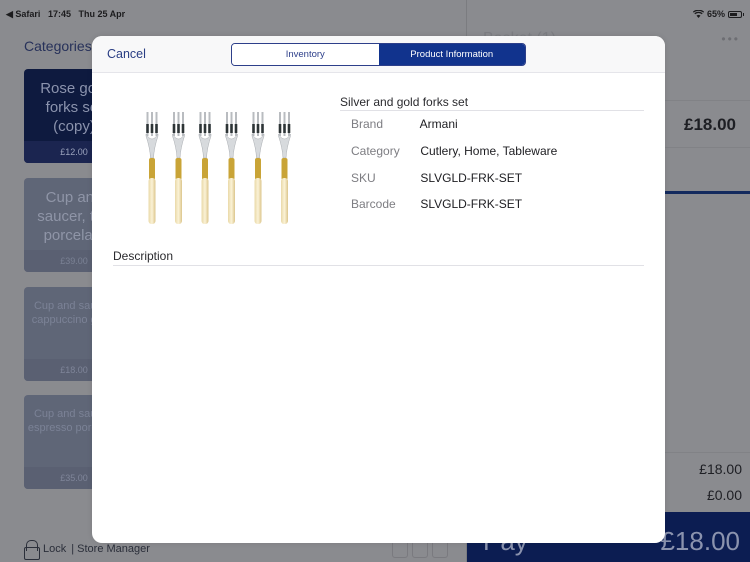 This screenshot has width=750, height=562. What do you see at coordinates (218, 168) in the screenshot?
I see `forks-set-image` at bounding box center [218, 168].